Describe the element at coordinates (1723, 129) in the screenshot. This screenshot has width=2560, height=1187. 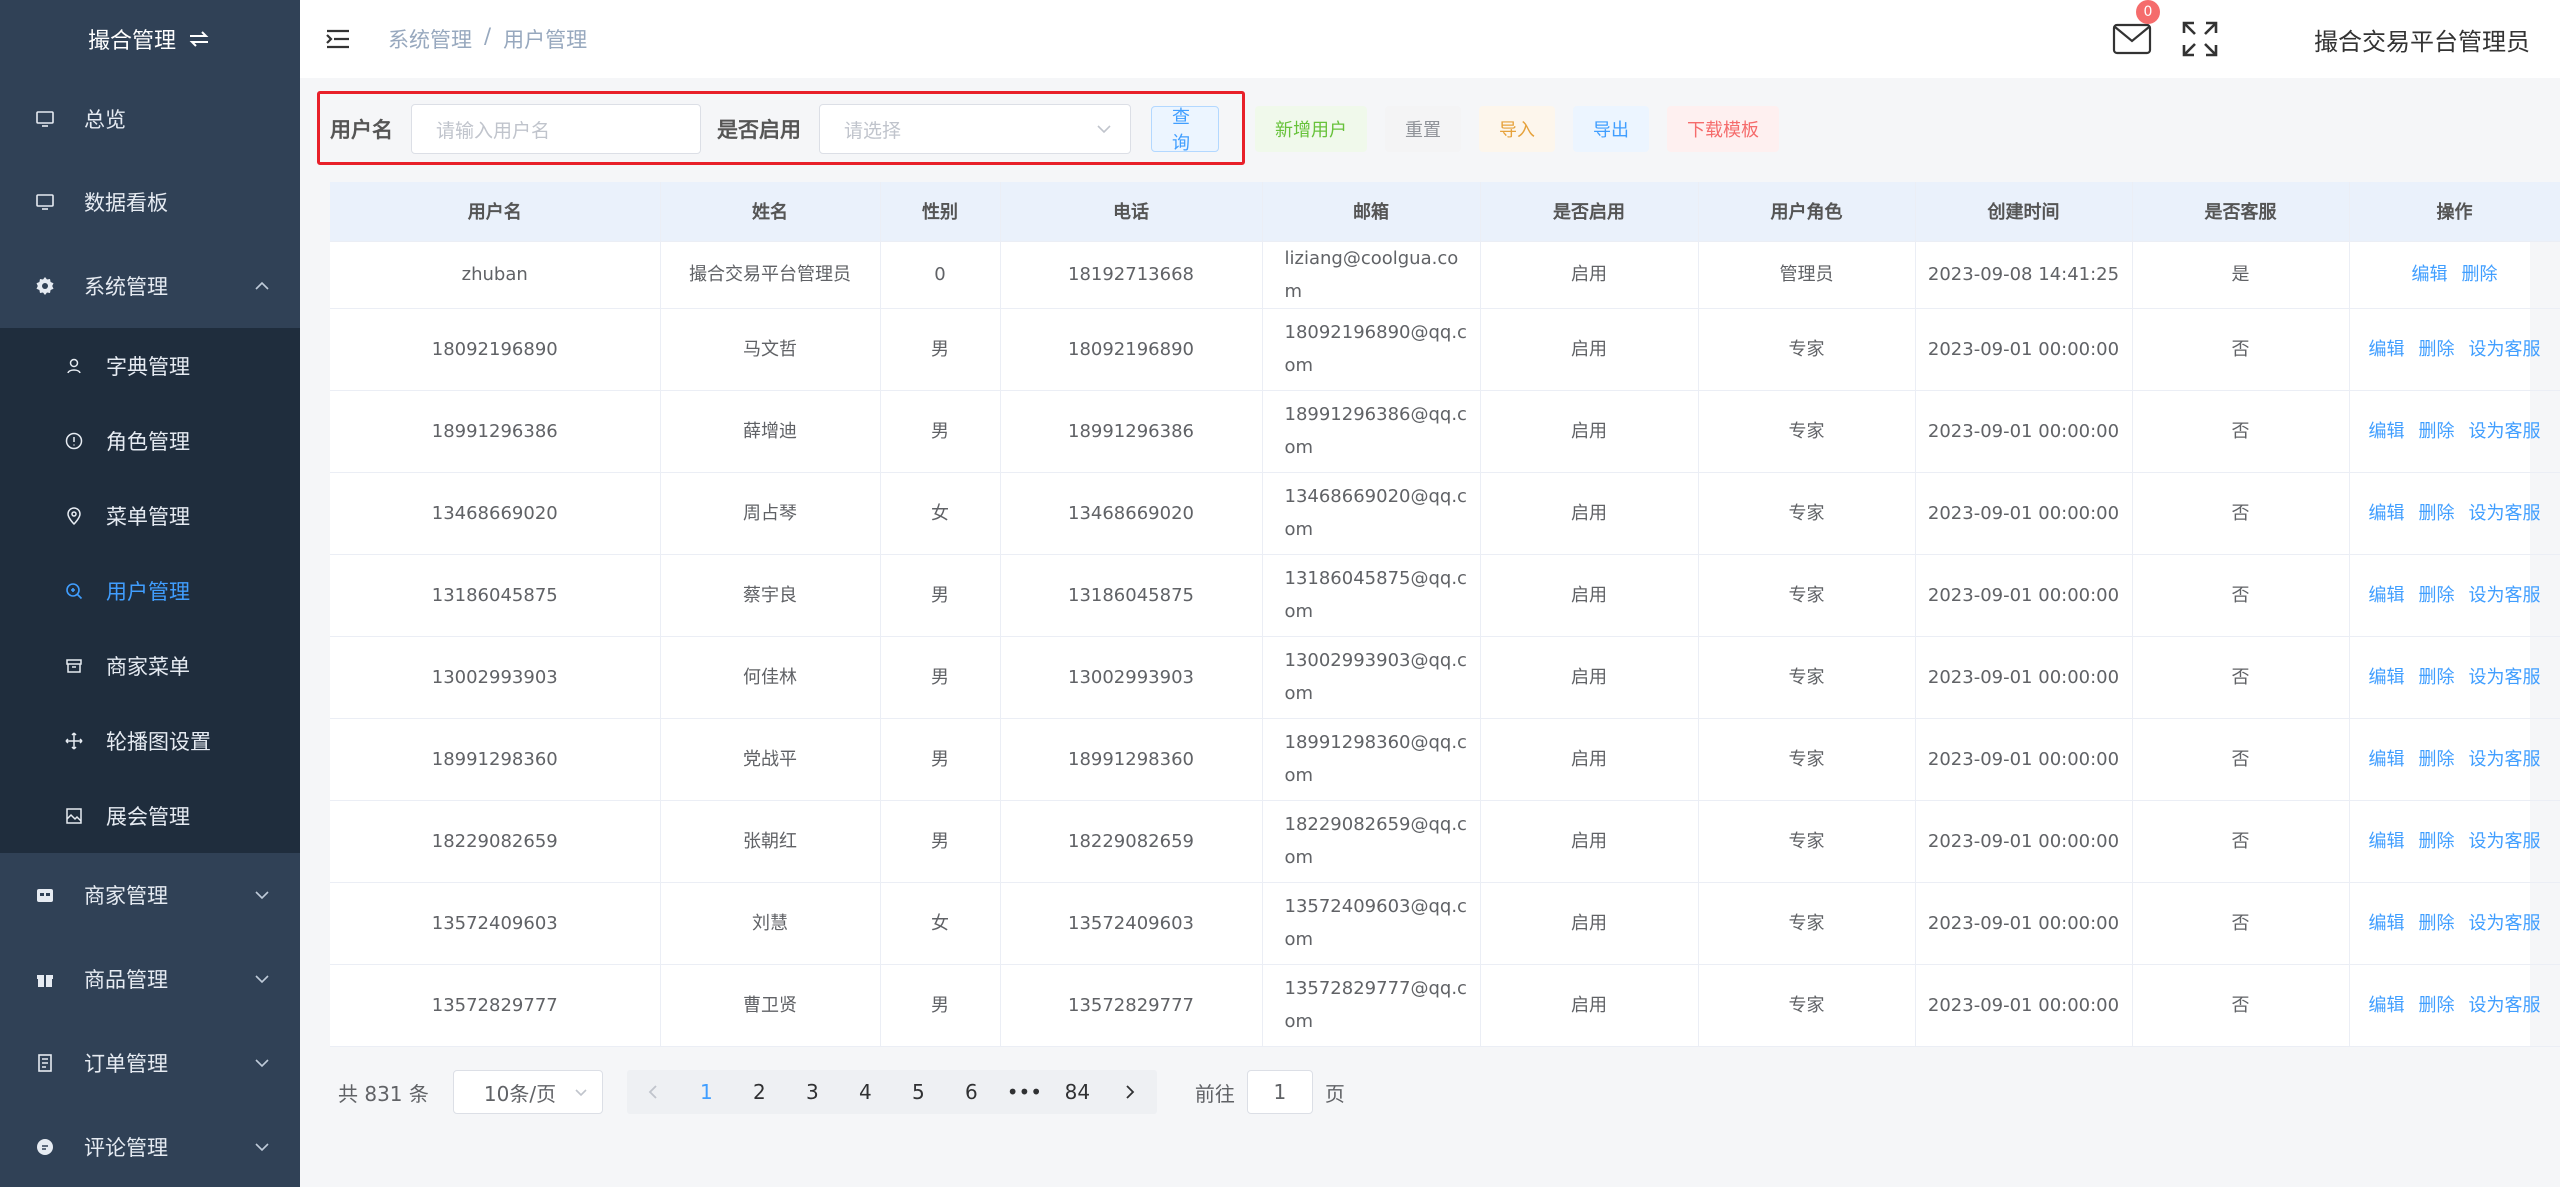
I see `download-template-button: 下载模板` at that location.